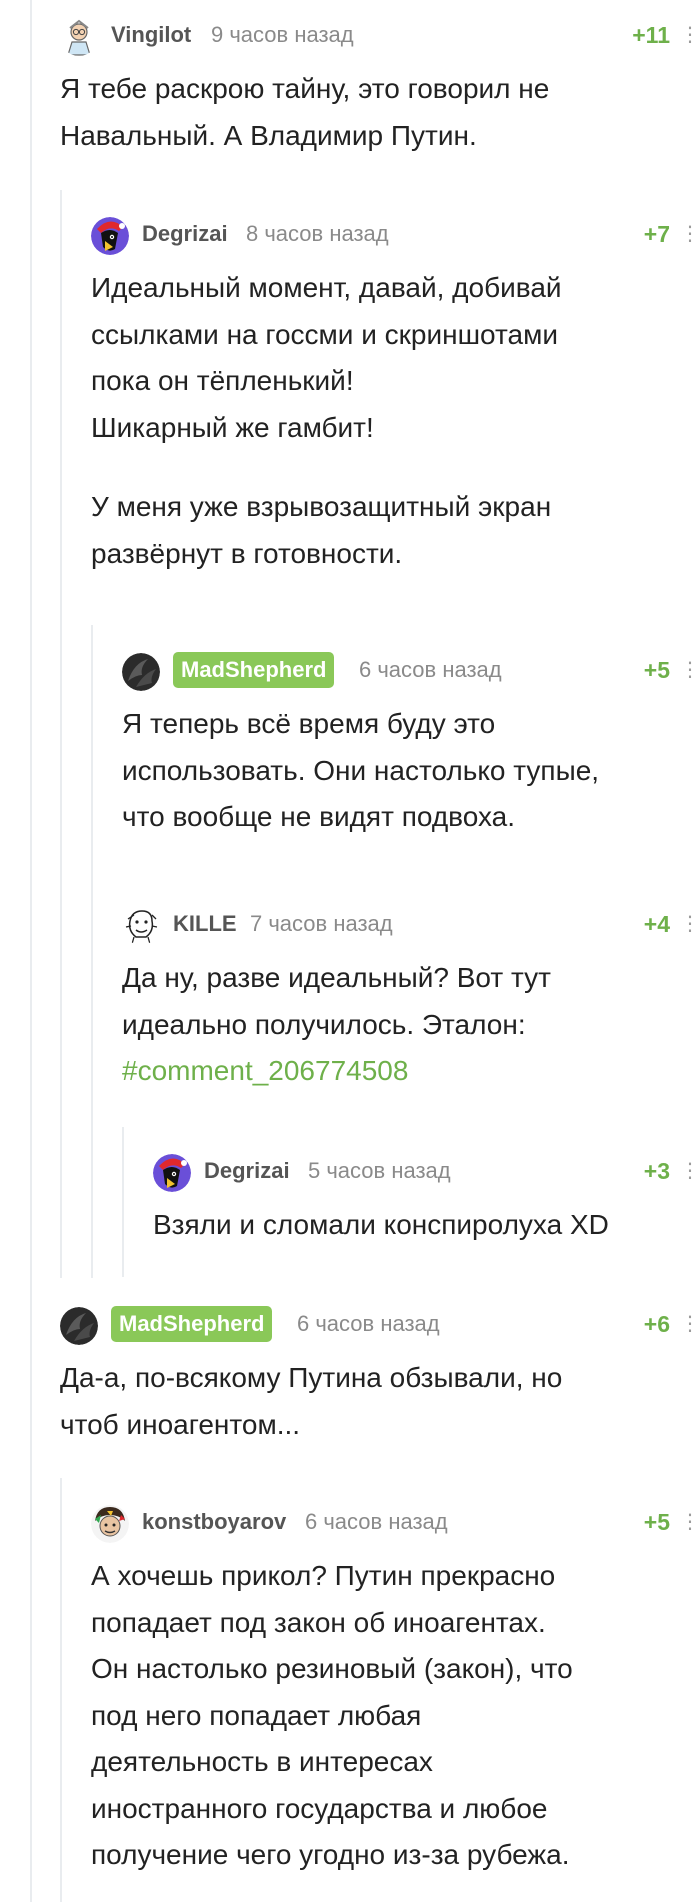  I want to click on comment-link: #comment_206774508, so click(265, 1070).